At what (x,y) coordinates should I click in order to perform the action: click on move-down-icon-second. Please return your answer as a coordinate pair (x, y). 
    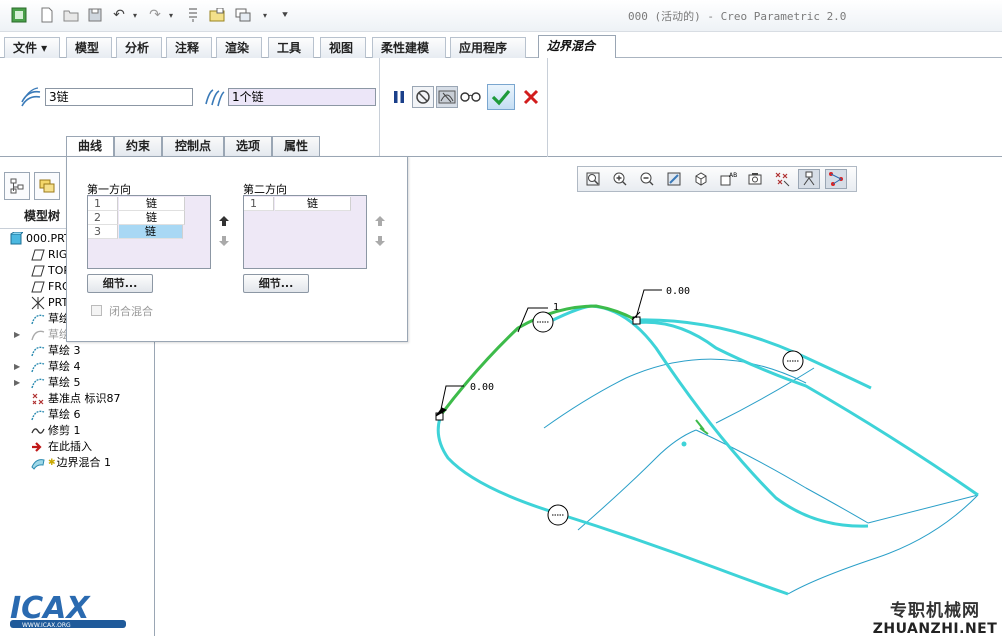
    Looking at the image, I should click on (380, 242).